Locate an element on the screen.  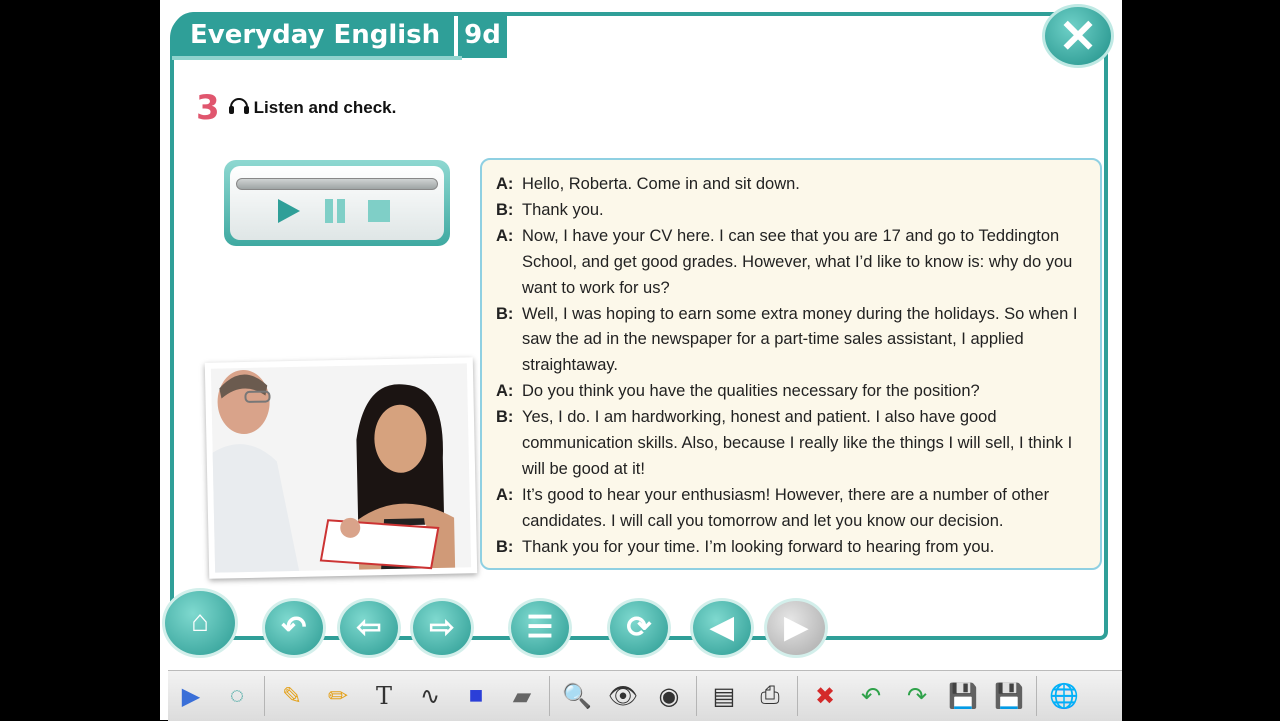
next-button: ⇨ is located at coordinates (442, 628).